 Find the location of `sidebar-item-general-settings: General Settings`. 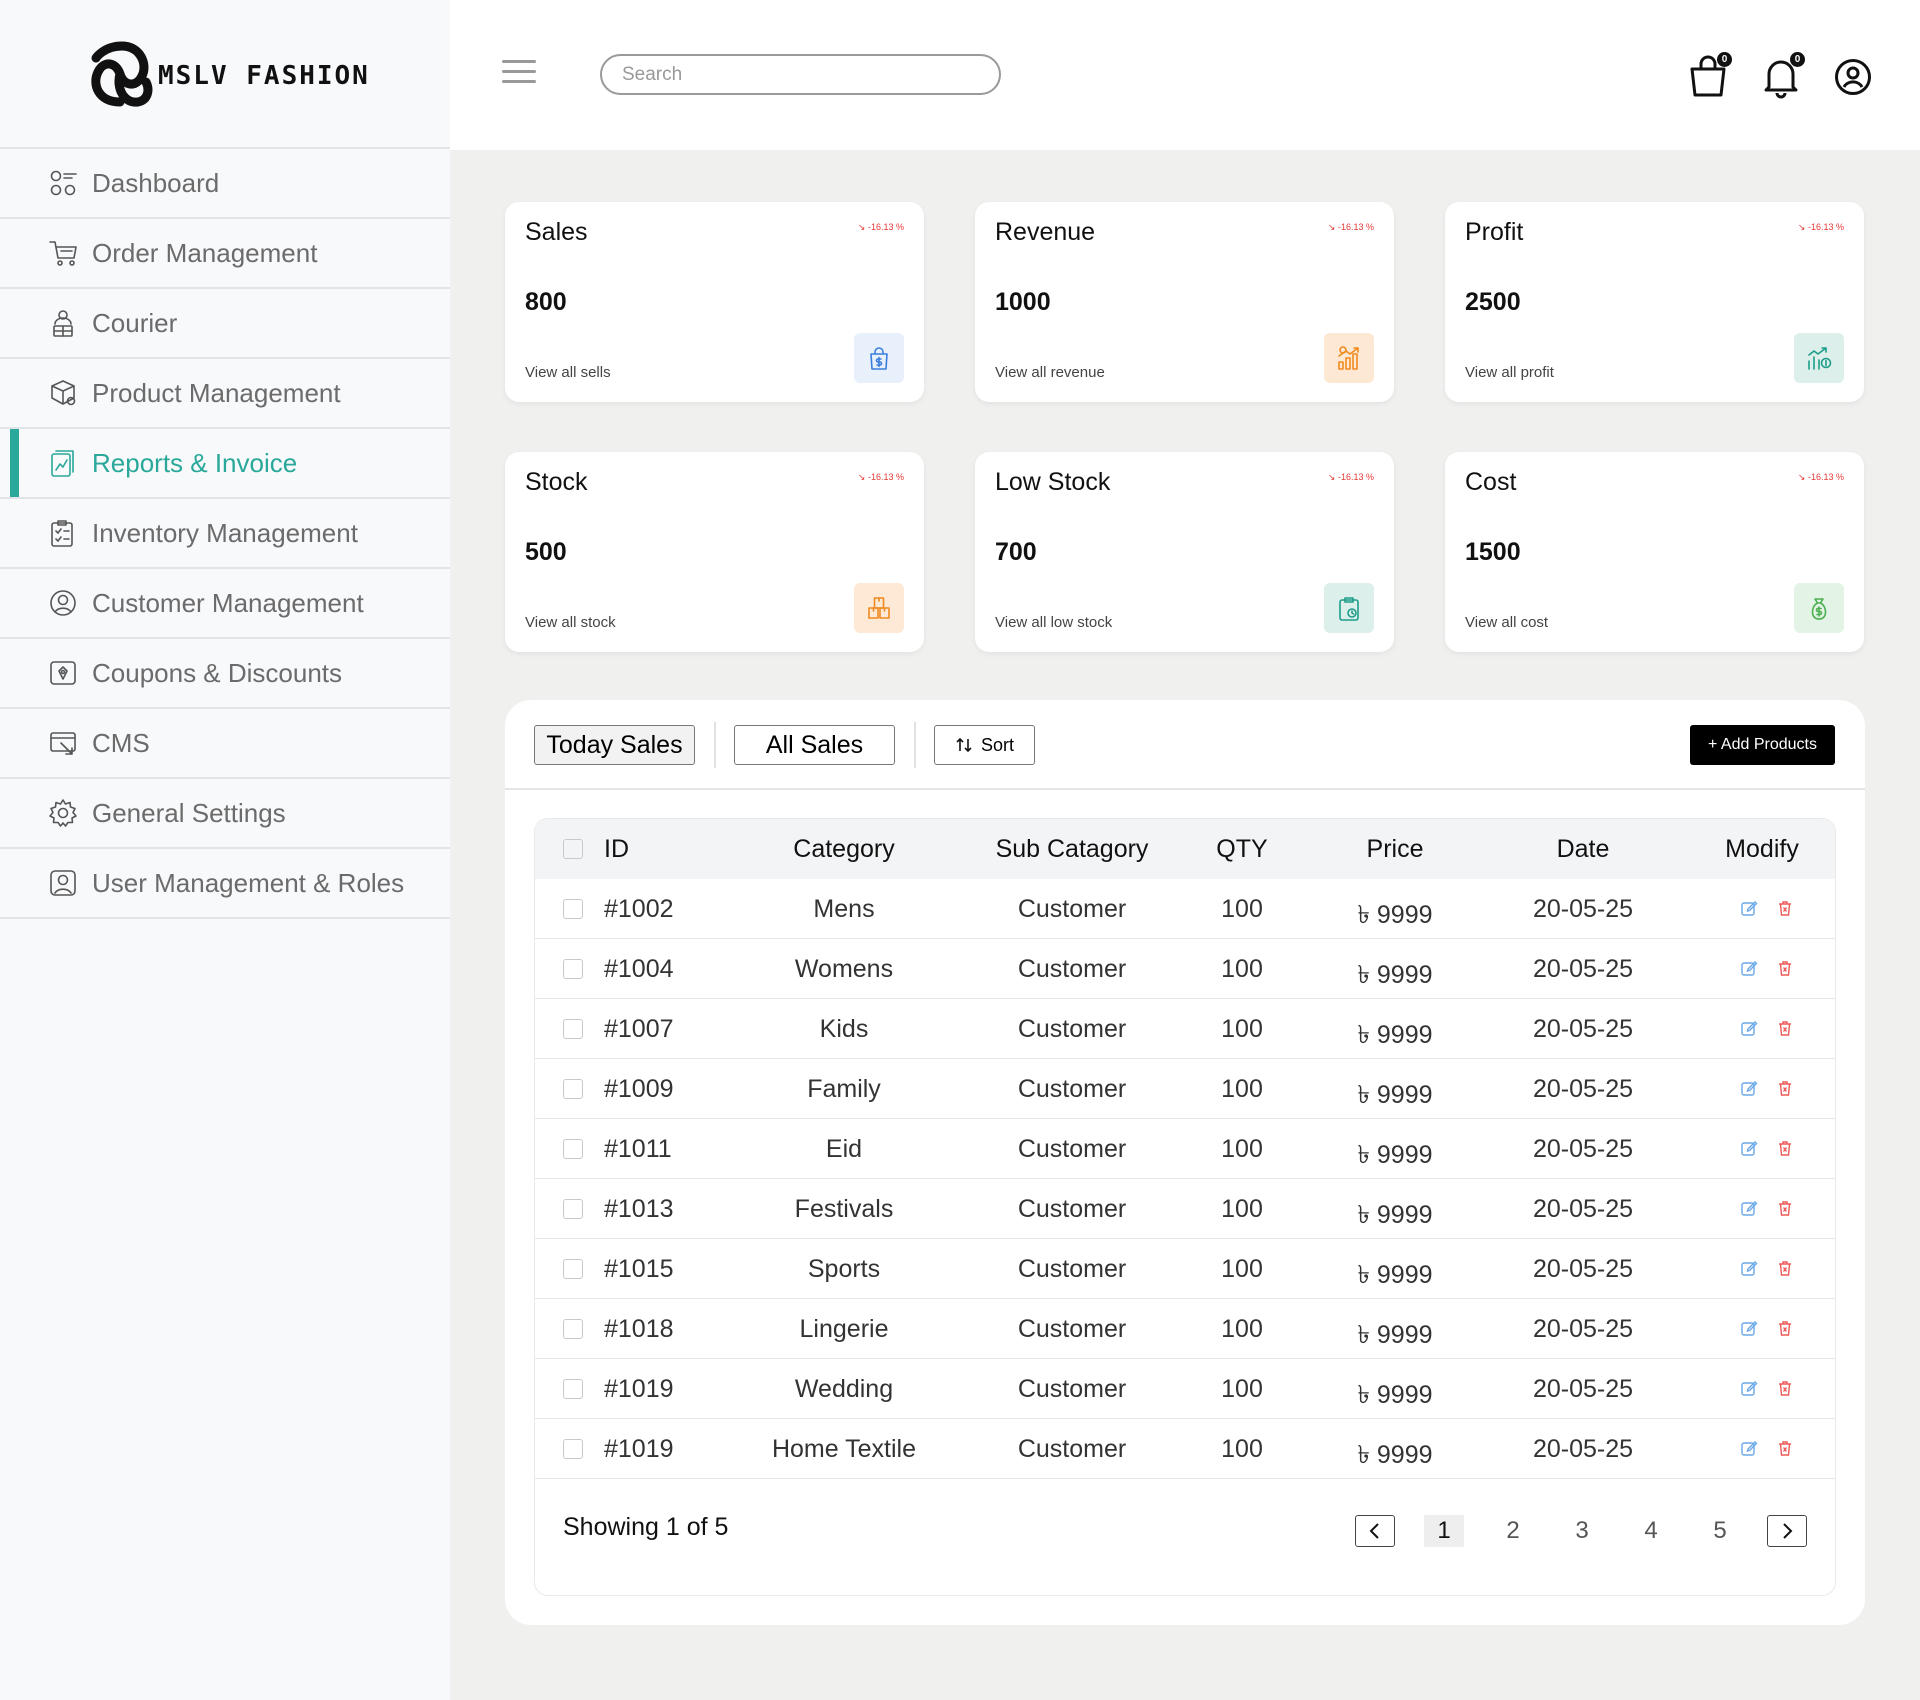

sidebar-item-general-settings: General Settings is located at coordinates (225, 814).